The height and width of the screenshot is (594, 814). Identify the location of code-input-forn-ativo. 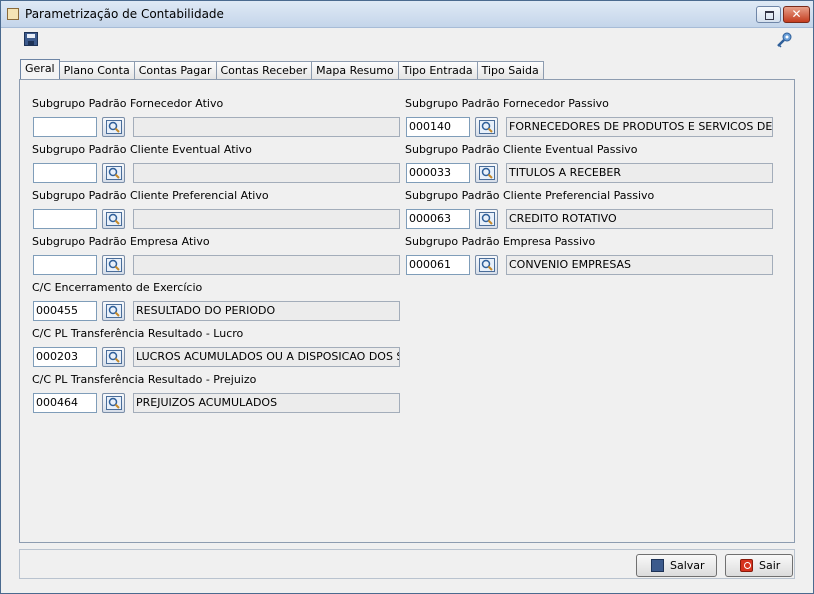
(65, 127).